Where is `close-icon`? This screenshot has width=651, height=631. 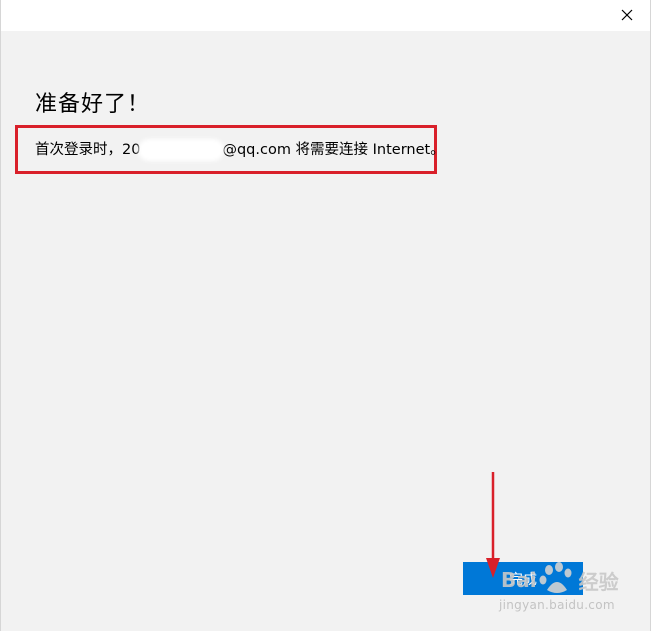
close-icon is located at coordinates (627, 15).